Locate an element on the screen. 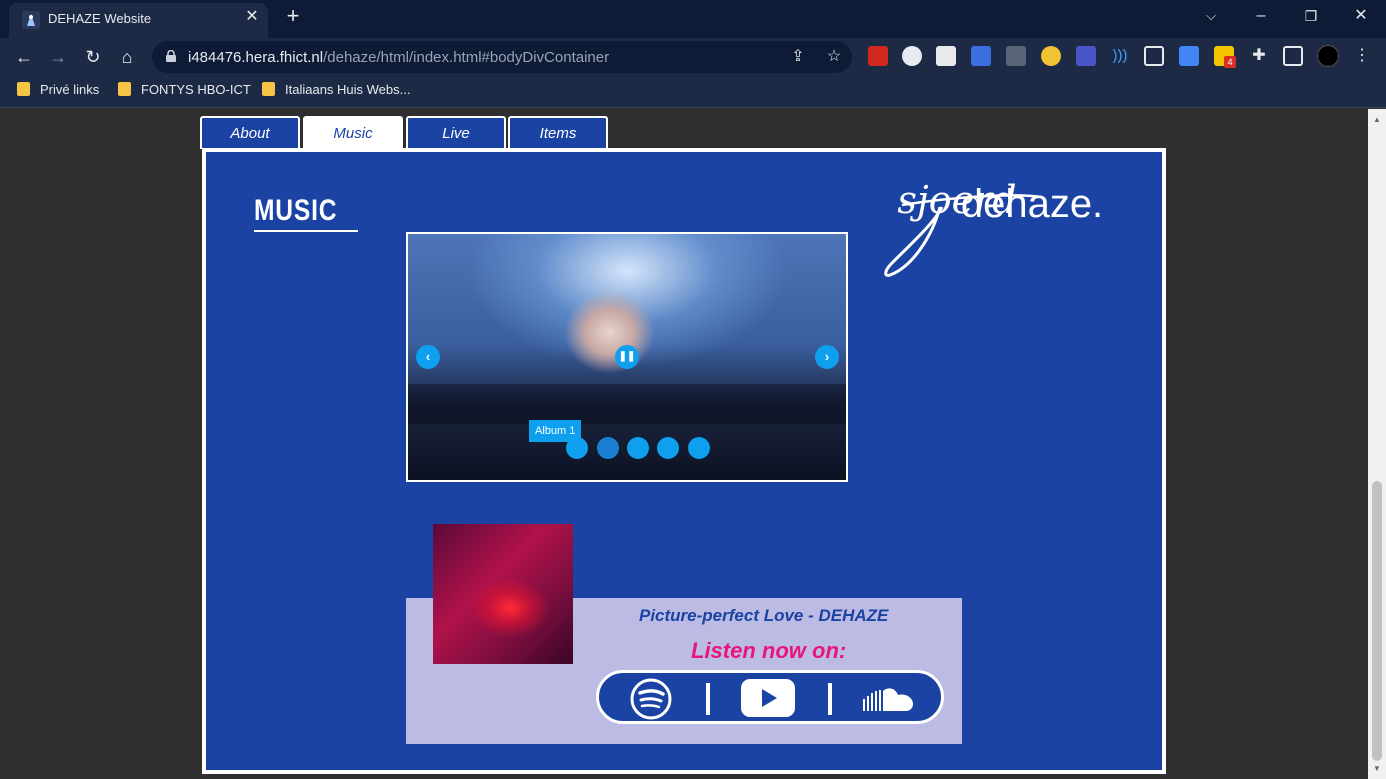 Image resolution: width=1386 pixels, height=779 pixels. emoji-extension-icon is located at coordinates (1051, 56).